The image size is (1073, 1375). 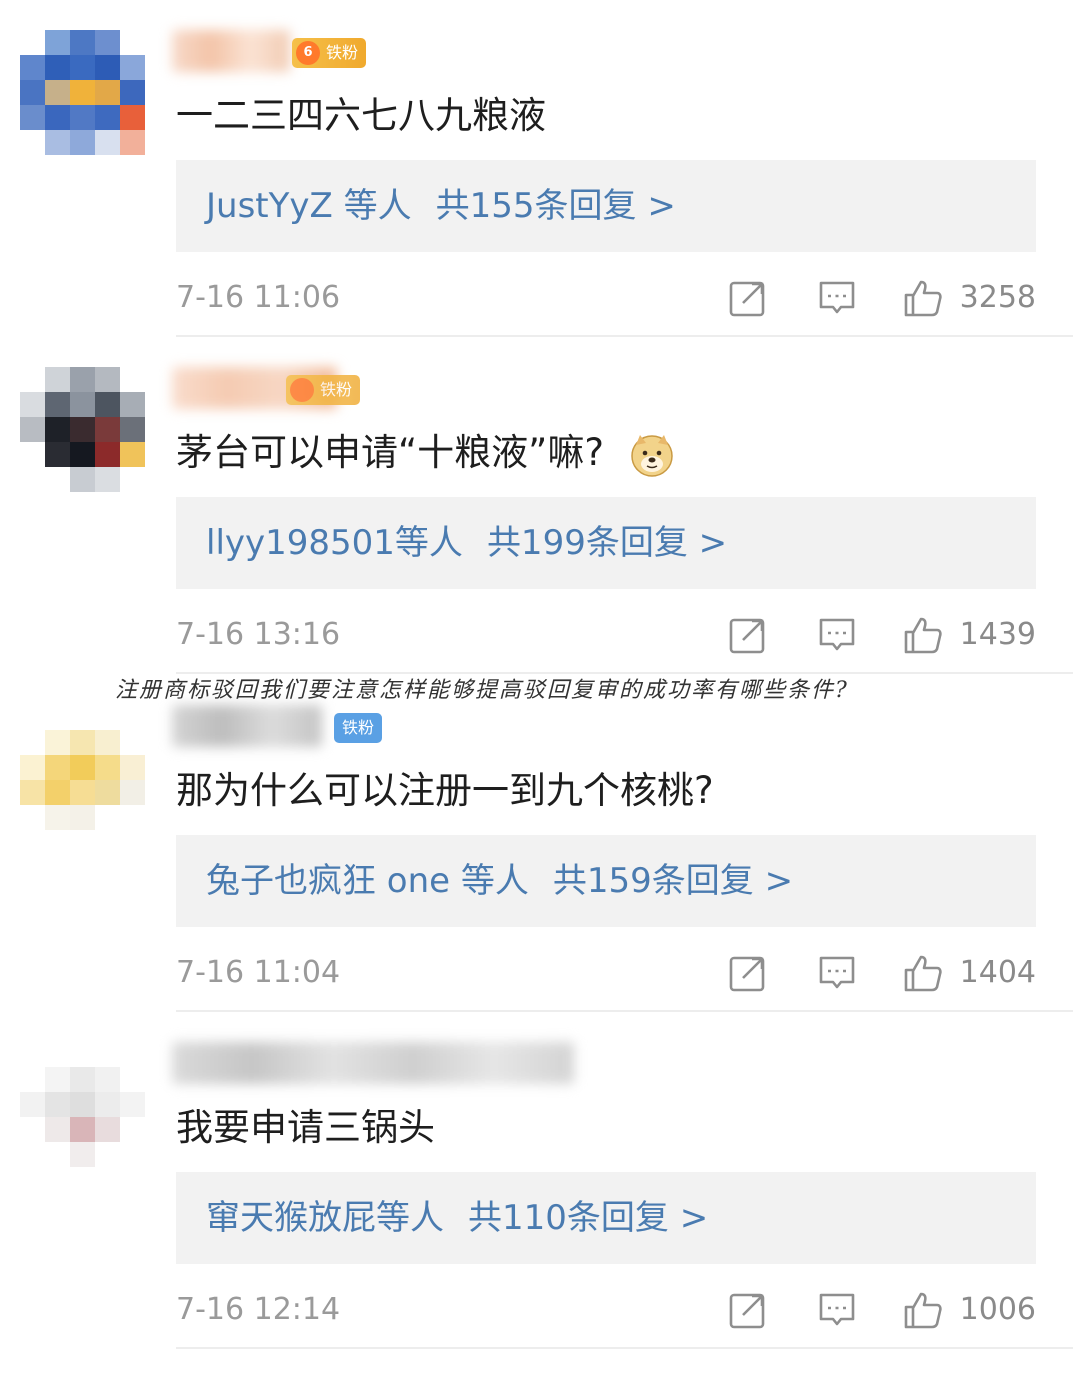 What do you see at coordinates (308, 53) in the screenshot?
I see `crown-icon: 6` at bounding box center [308, 53].